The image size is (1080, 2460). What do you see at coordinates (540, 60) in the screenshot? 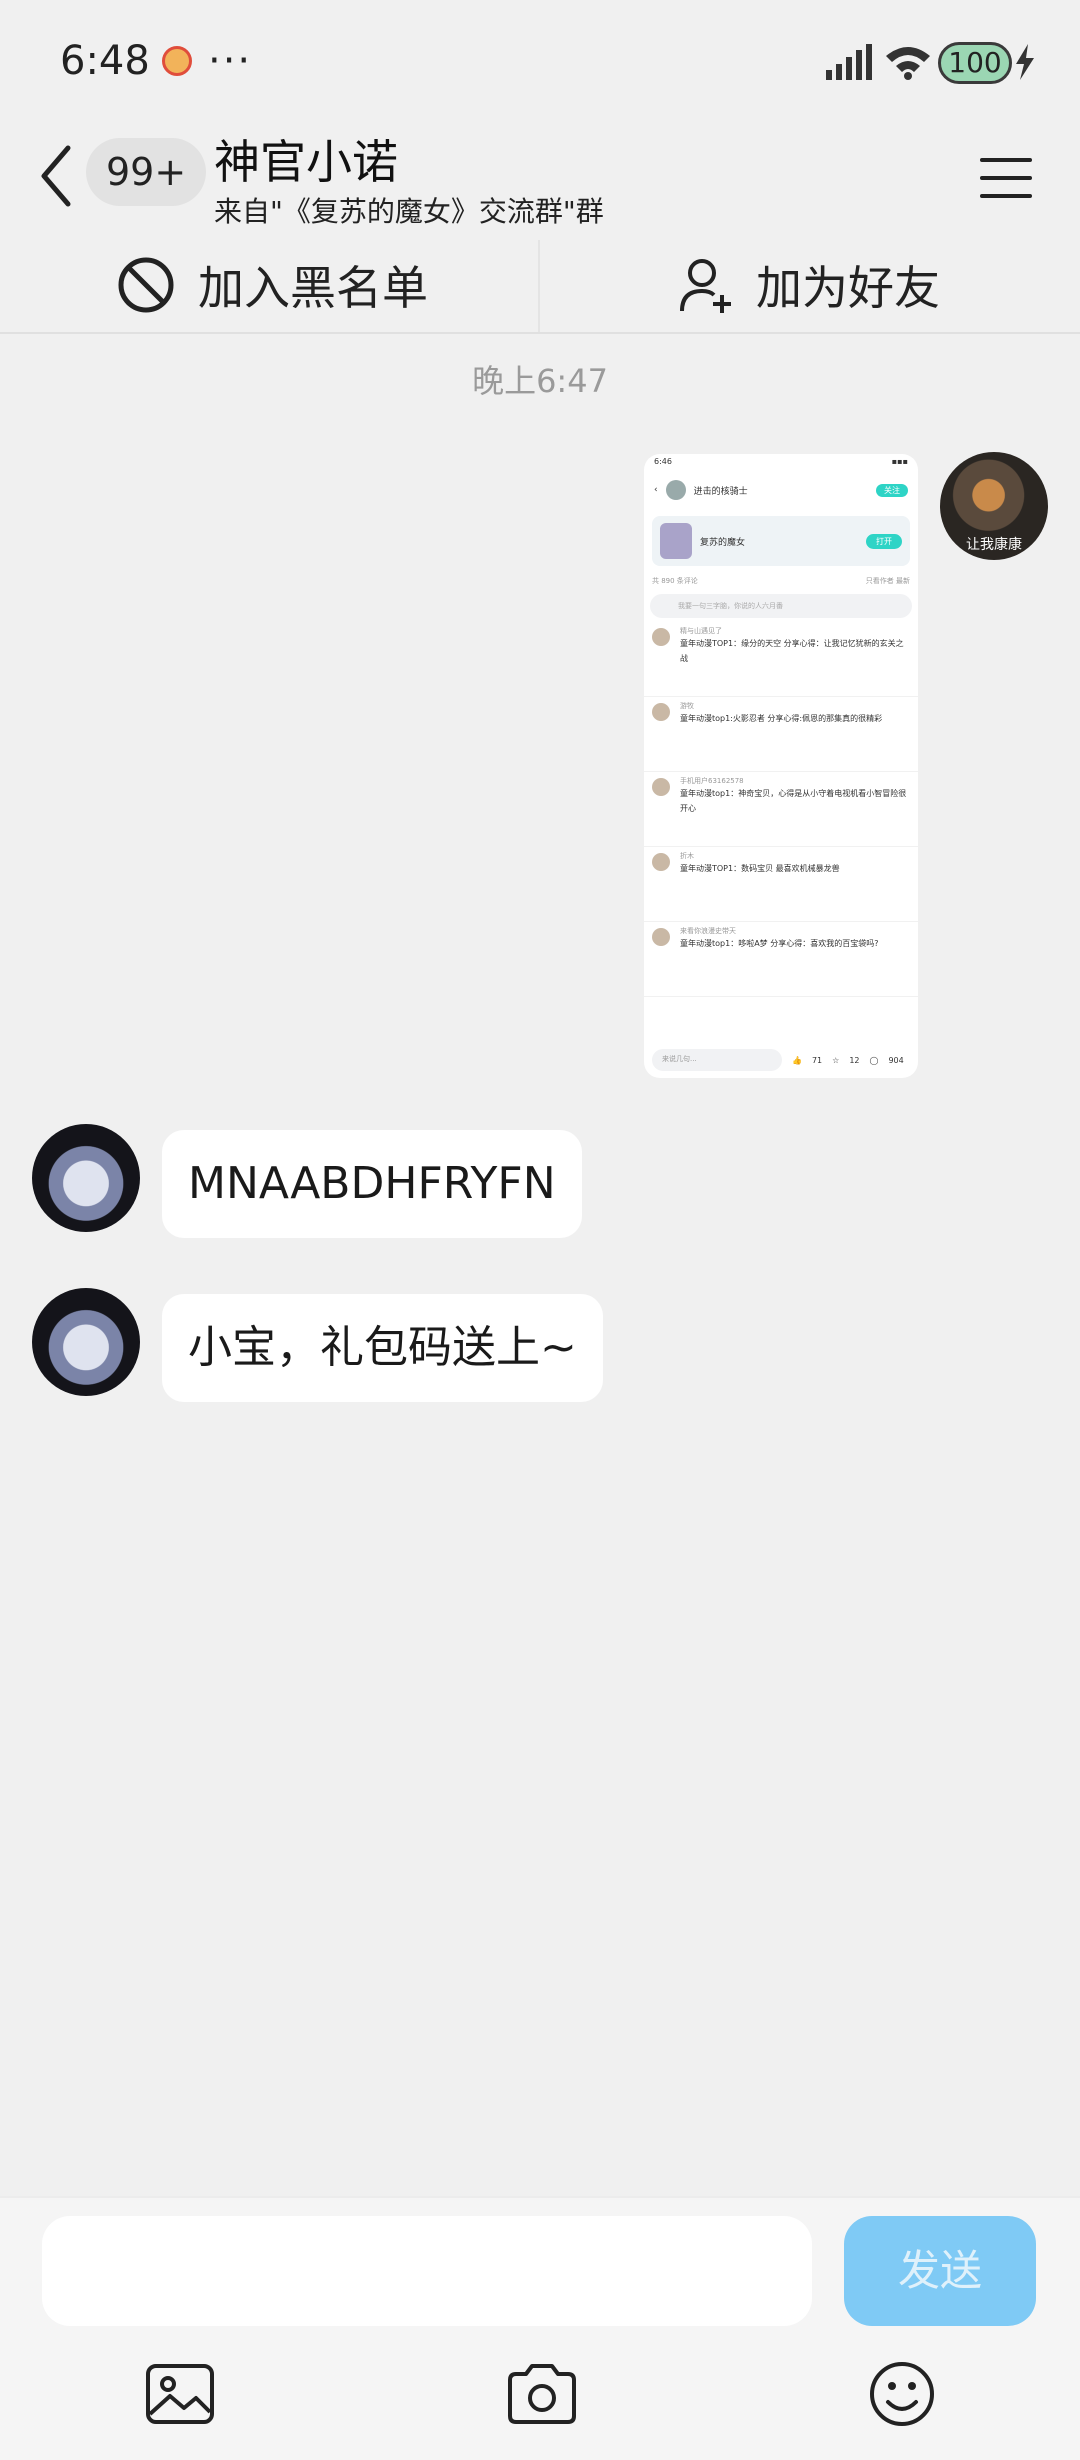
I see `status-bar: 6:48 ··· 100` at bounding box center [540, 60].